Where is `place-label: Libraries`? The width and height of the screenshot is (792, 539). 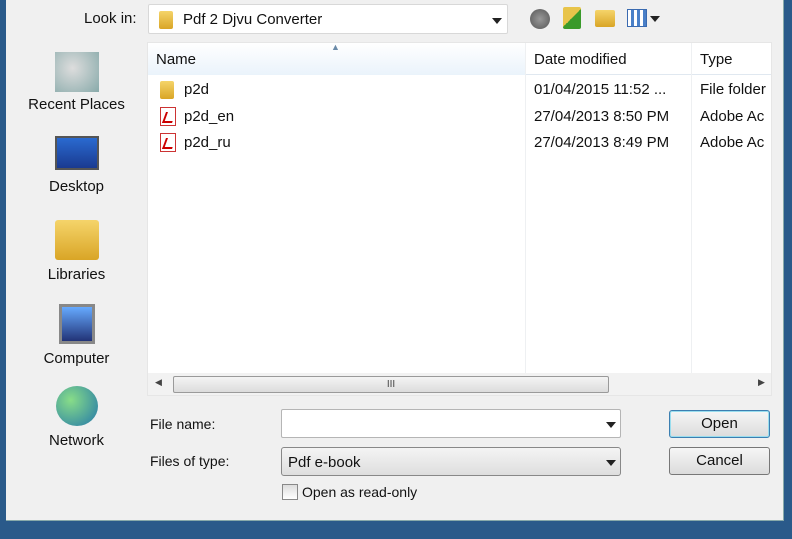 place-label: Libraries is located at coordinates (76, 274).